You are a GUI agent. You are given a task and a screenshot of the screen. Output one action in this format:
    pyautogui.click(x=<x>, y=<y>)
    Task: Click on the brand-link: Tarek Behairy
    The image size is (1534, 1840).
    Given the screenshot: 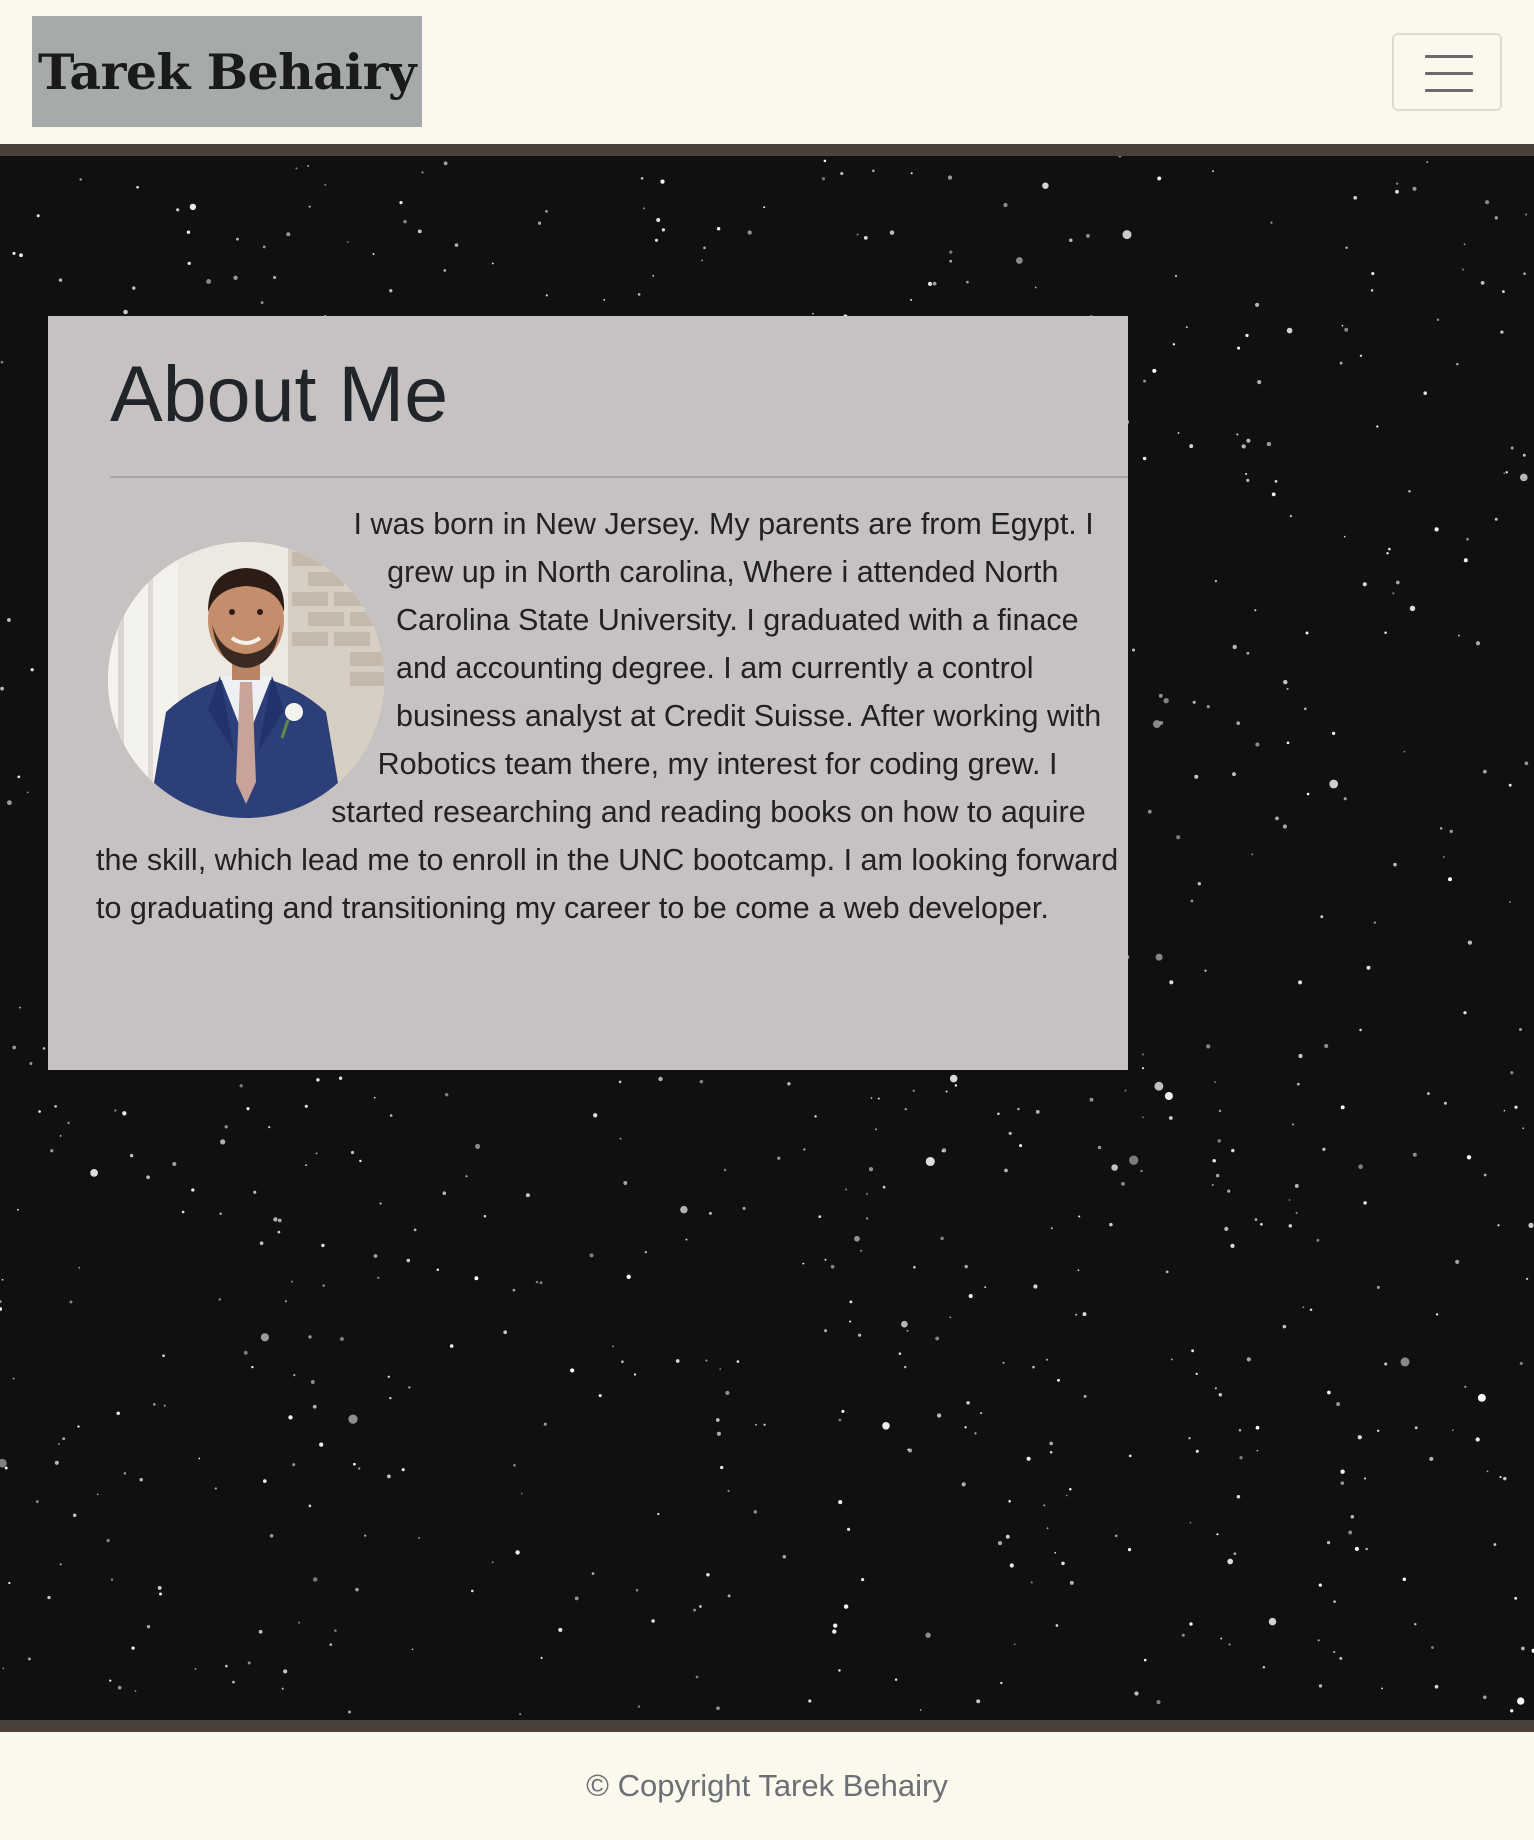 What is the action you would take?
    pyautogui.click(x=227, y=71)
    